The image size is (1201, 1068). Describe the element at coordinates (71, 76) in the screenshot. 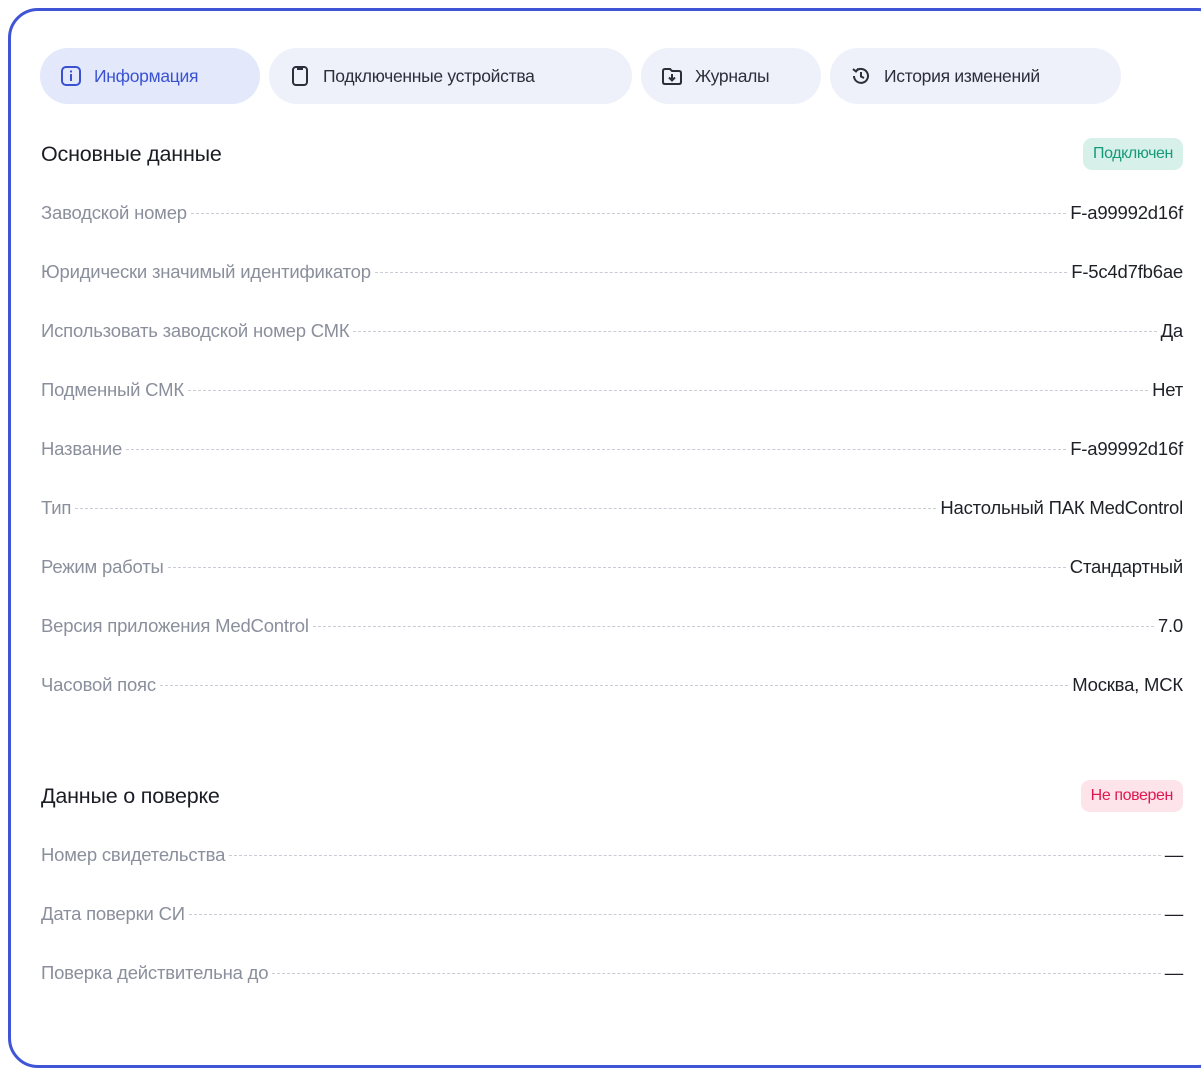

I see `info-icon` at that location.